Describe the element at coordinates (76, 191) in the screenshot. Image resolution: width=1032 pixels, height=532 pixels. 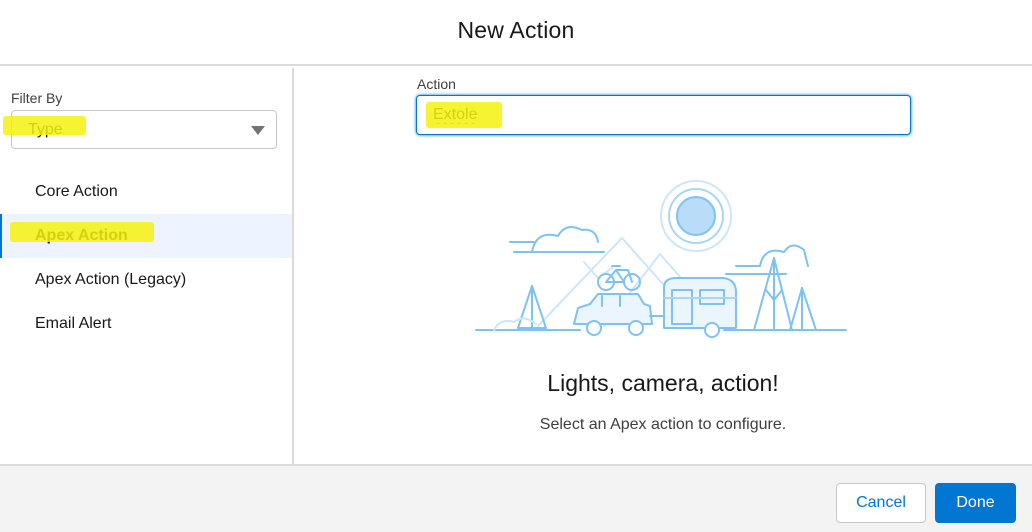
I see `sidebar-item-label: Core Action` at that location.